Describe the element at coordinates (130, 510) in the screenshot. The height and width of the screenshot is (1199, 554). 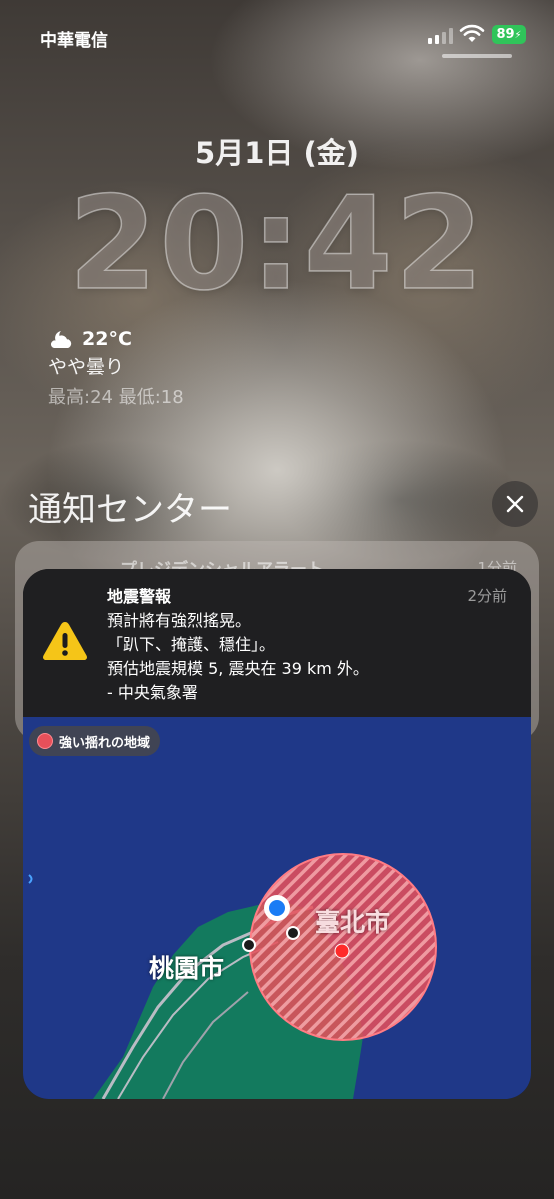
I see `notification-center-title: 通知センター` at that location.